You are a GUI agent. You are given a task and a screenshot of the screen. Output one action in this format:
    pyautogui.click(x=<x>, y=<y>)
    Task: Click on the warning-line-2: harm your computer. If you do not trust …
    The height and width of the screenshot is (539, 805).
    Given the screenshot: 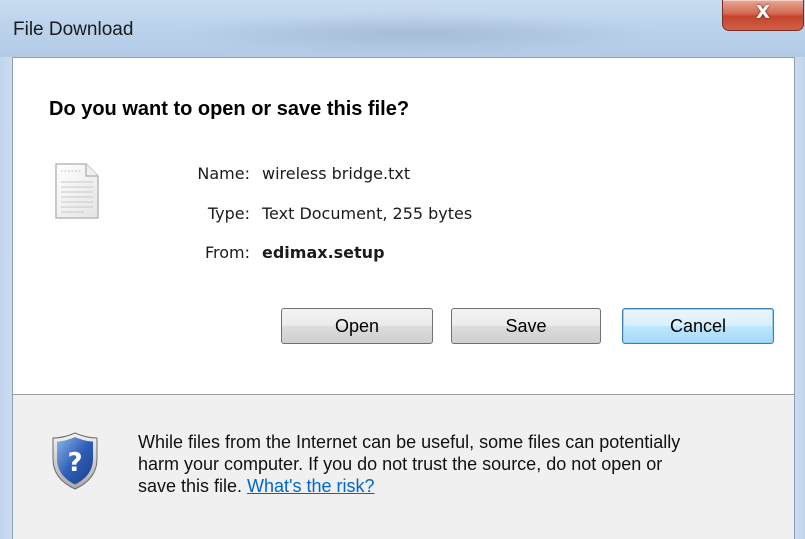 What is the action you would take?
    pyautogui.click(x=400, y=464)
    